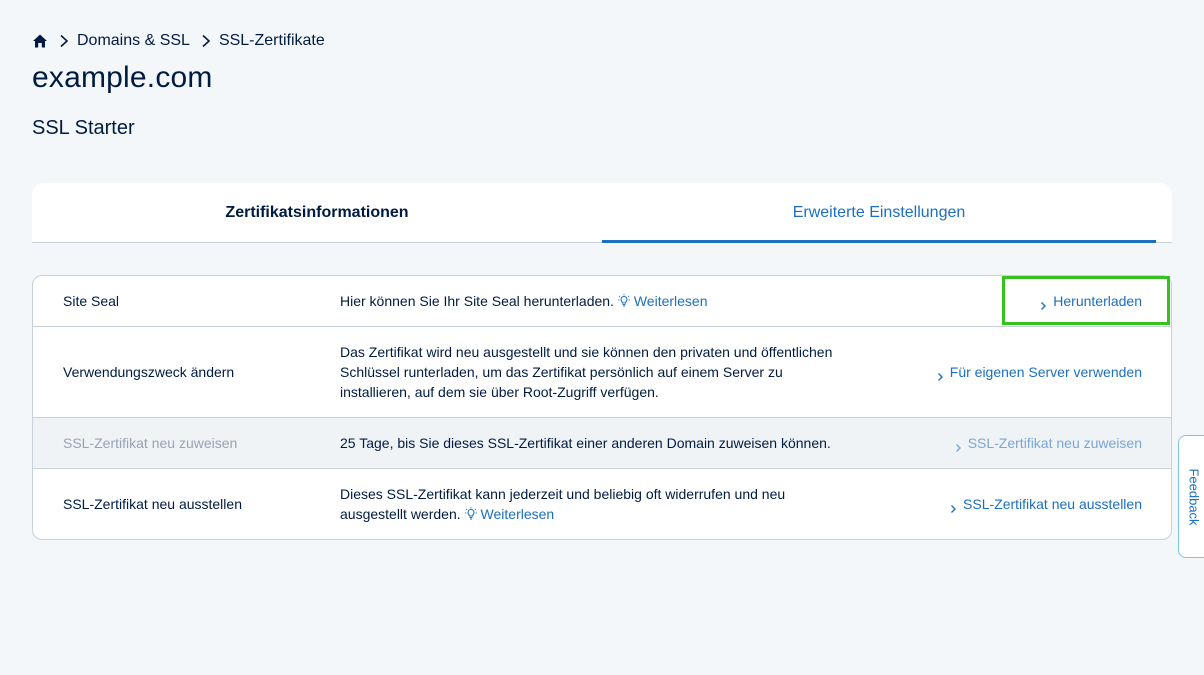  What do you see at coordinates (879, 213) in the screenshot?
I see `tab-erweiterte-einstellungen: Erweiterte Einstellungen` at bounding box center [879, 213].